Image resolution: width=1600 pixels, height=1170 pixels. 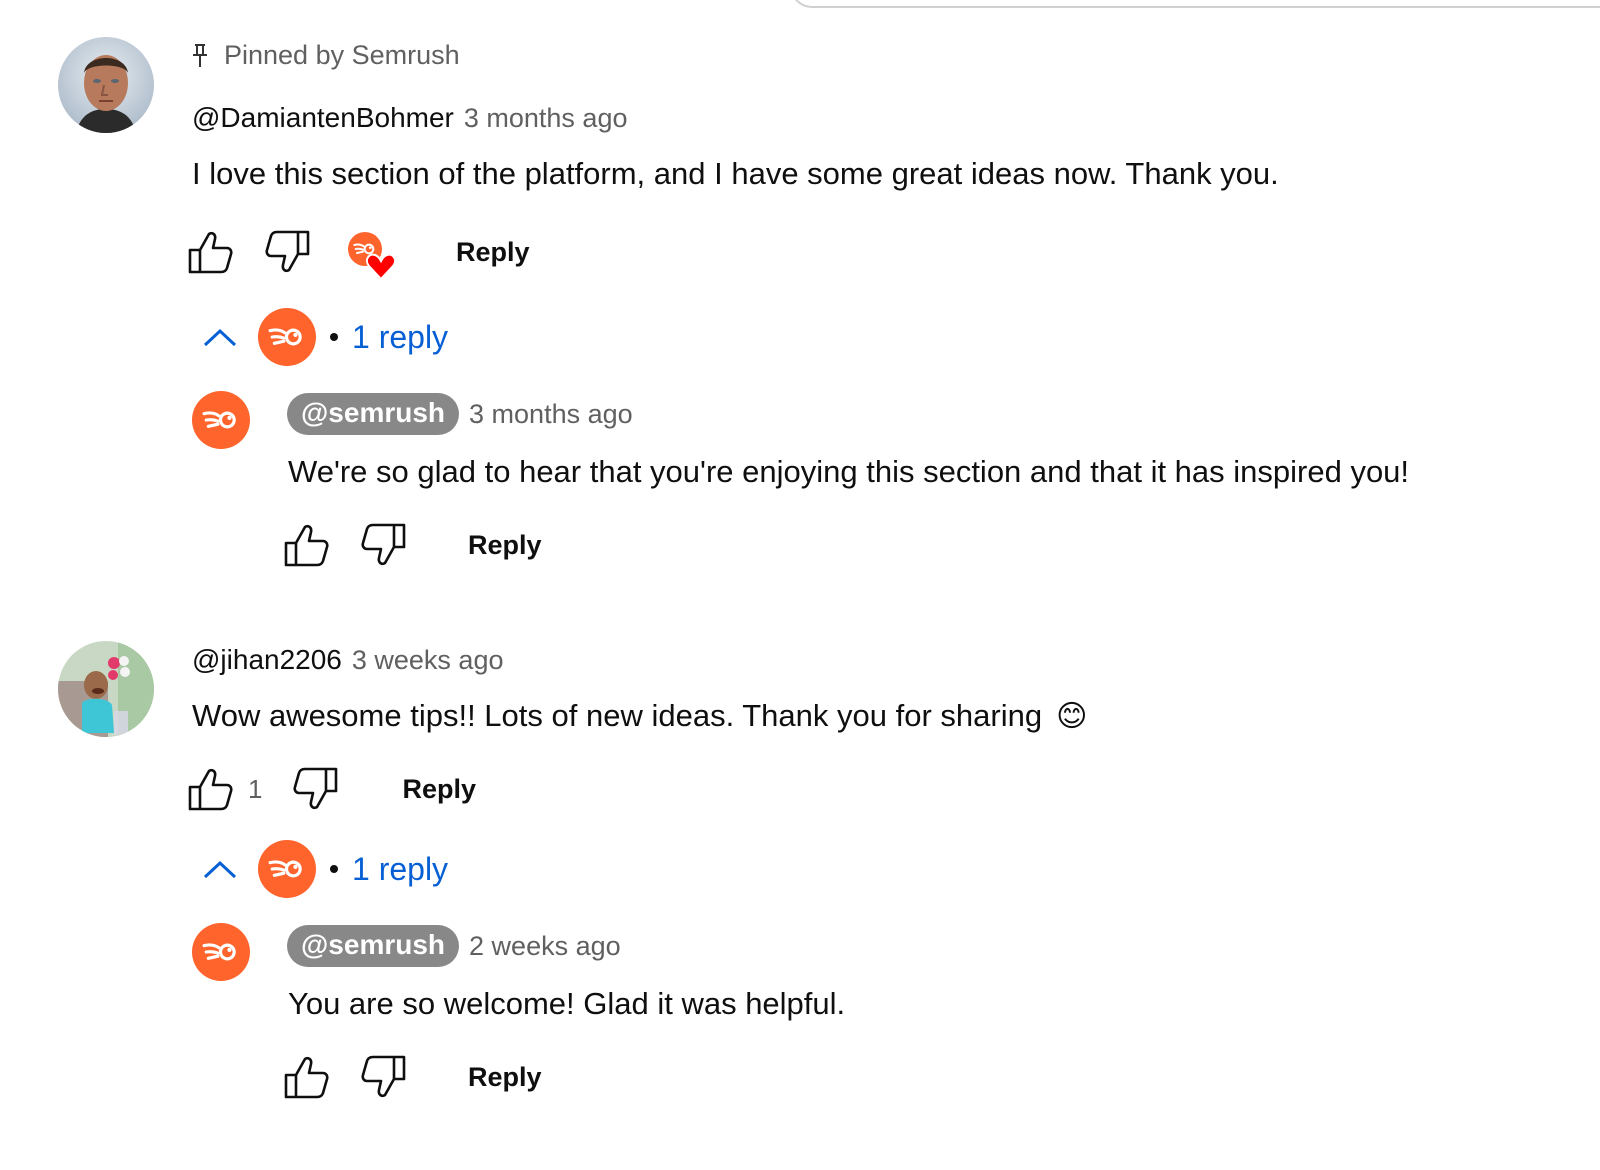 I want to click on comment-actions: Reply, so click(x=358, y=254).